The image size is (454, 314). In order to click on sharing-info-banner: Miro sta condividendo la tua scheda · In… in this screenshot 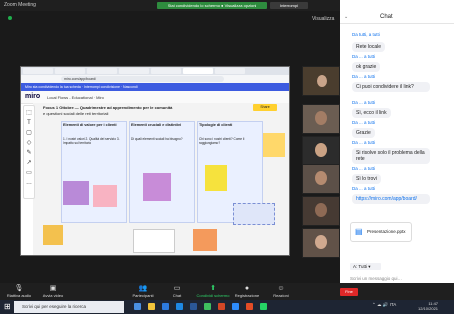, I will do `click(155, 87)`.